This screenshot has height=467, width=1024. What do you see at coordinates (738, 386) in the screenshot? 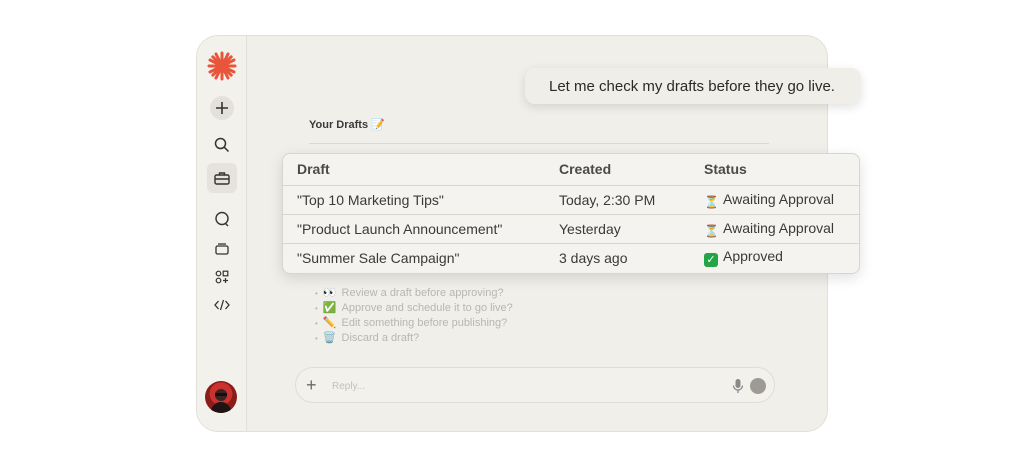
I see `microphone-icon` at bounding box center [738, 386].